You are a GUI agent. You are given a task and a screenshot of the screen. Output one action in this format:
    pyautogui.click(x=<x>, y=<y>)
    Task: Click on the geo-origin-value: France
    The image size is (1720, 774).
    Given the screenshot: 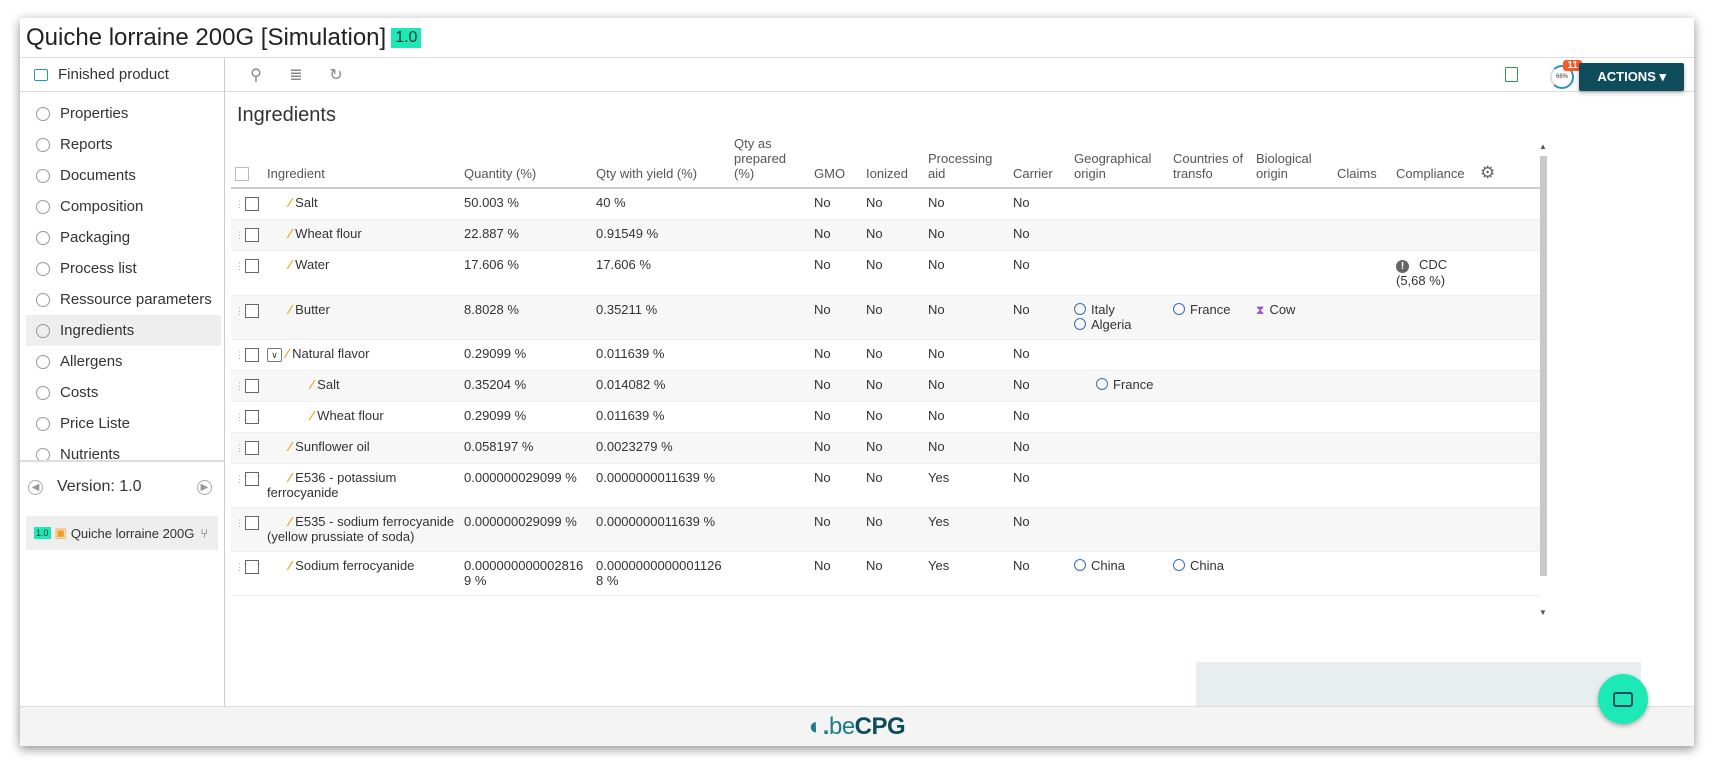 What is the action you would take?
    pyautogui.click(x=1133, y=384)
    